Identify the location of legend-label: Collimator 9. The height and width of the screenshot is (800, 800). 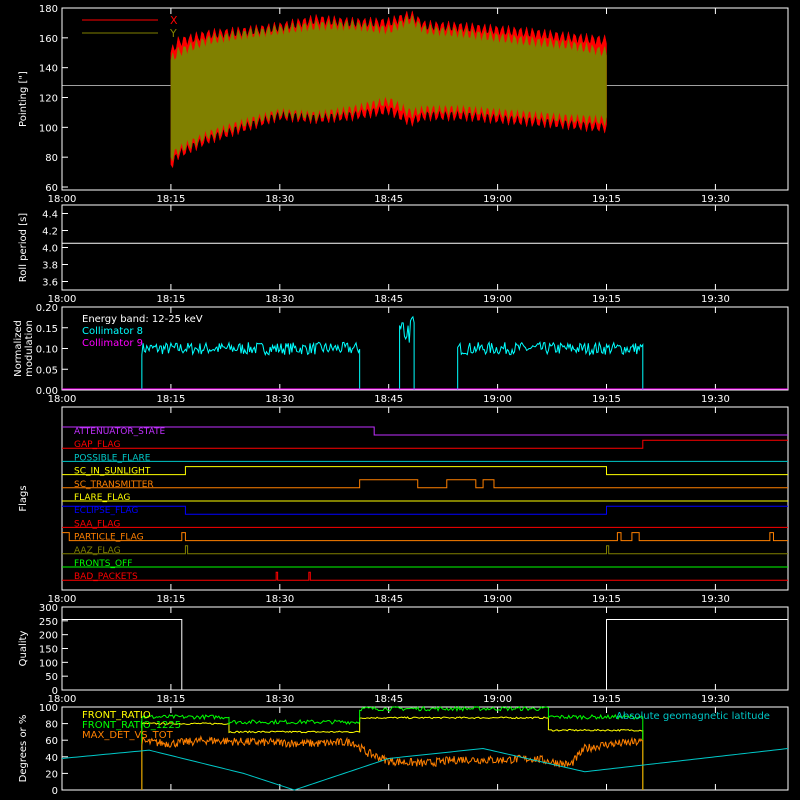
(112, 343).